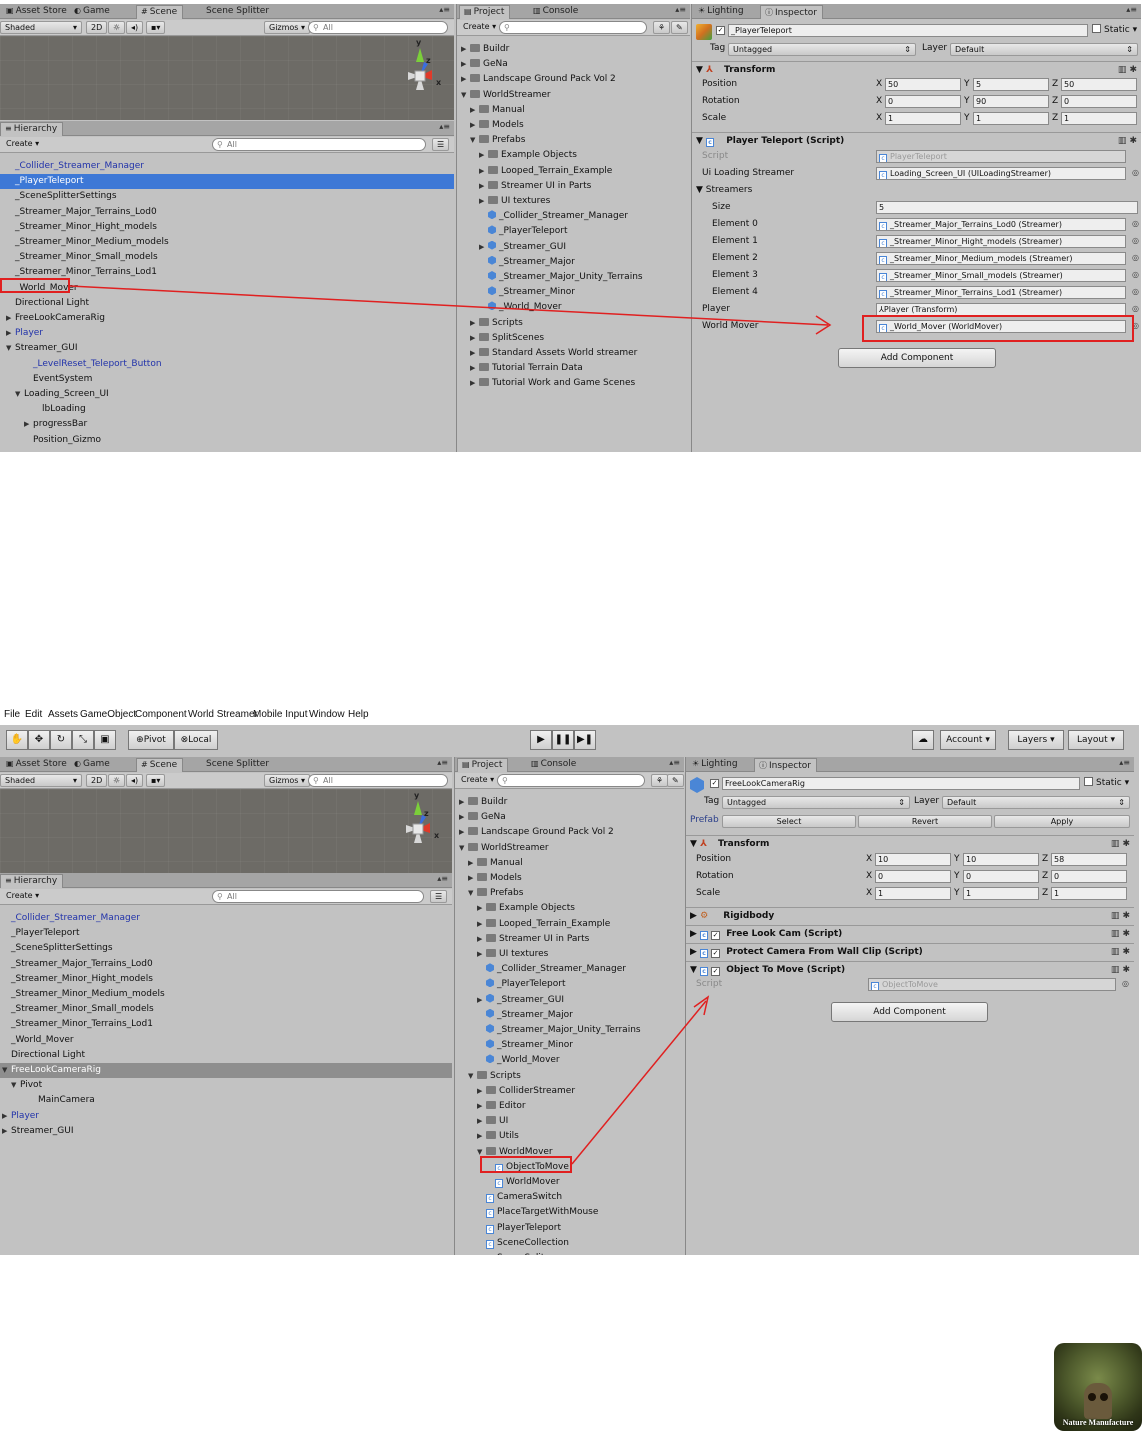  What do you see at coordinates (223, 714) in the screenshot?
I see `menu-item: World Streamer` at bounding box center [223, 714].